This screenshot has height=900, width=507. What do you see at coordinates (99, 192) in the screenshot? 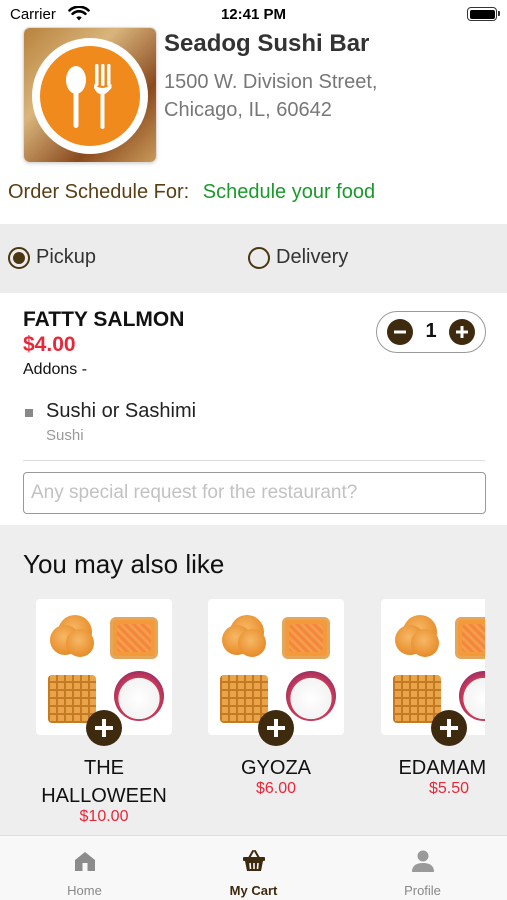
I see `schedule-label: Order Schedule For:` at bounding box center [99, 192].